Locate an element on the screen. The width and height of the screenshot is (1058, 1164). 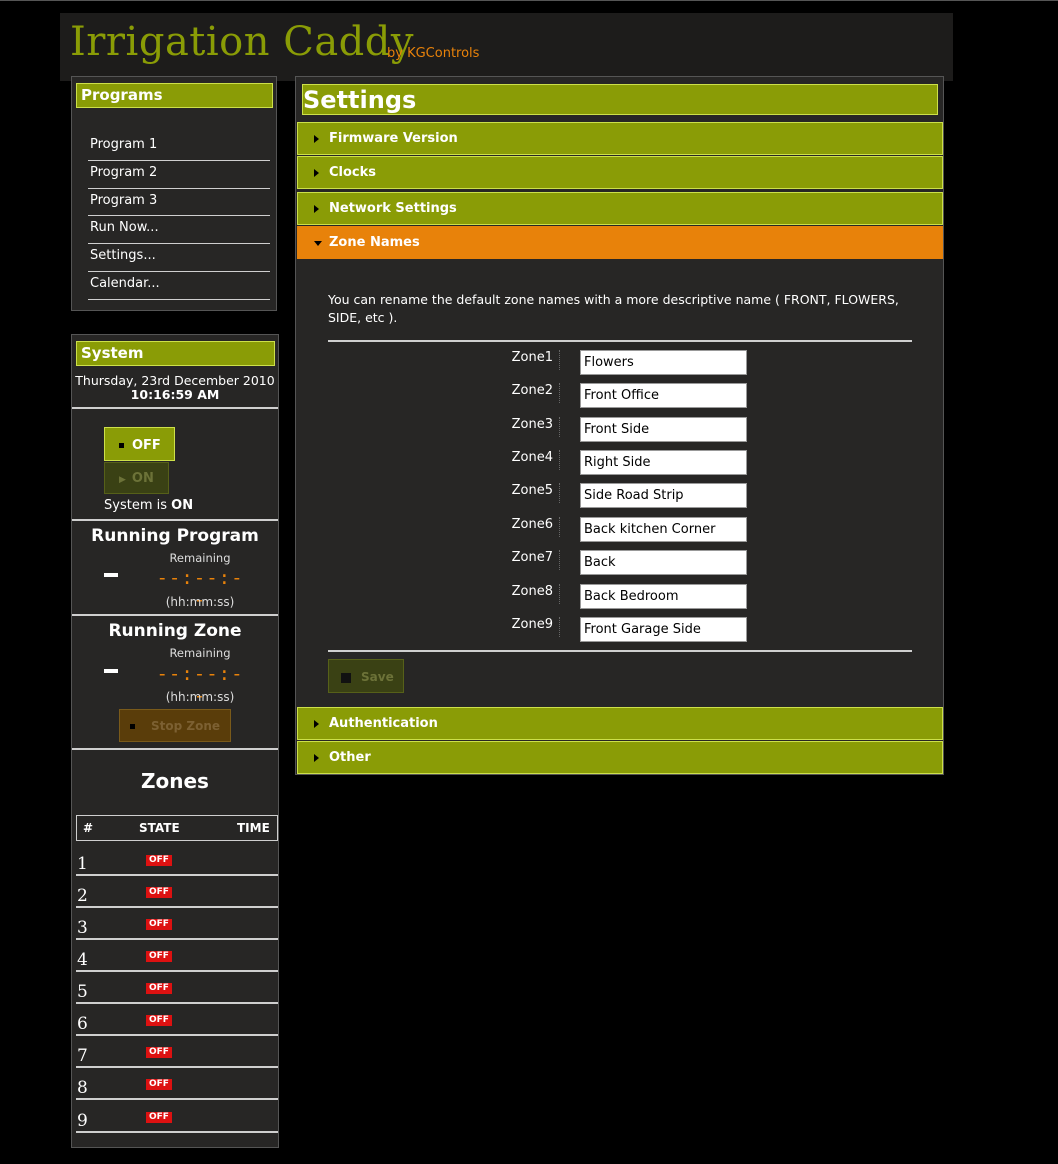
zone-name-row: Zone1 Flowers is located at coordinates (626, 363).